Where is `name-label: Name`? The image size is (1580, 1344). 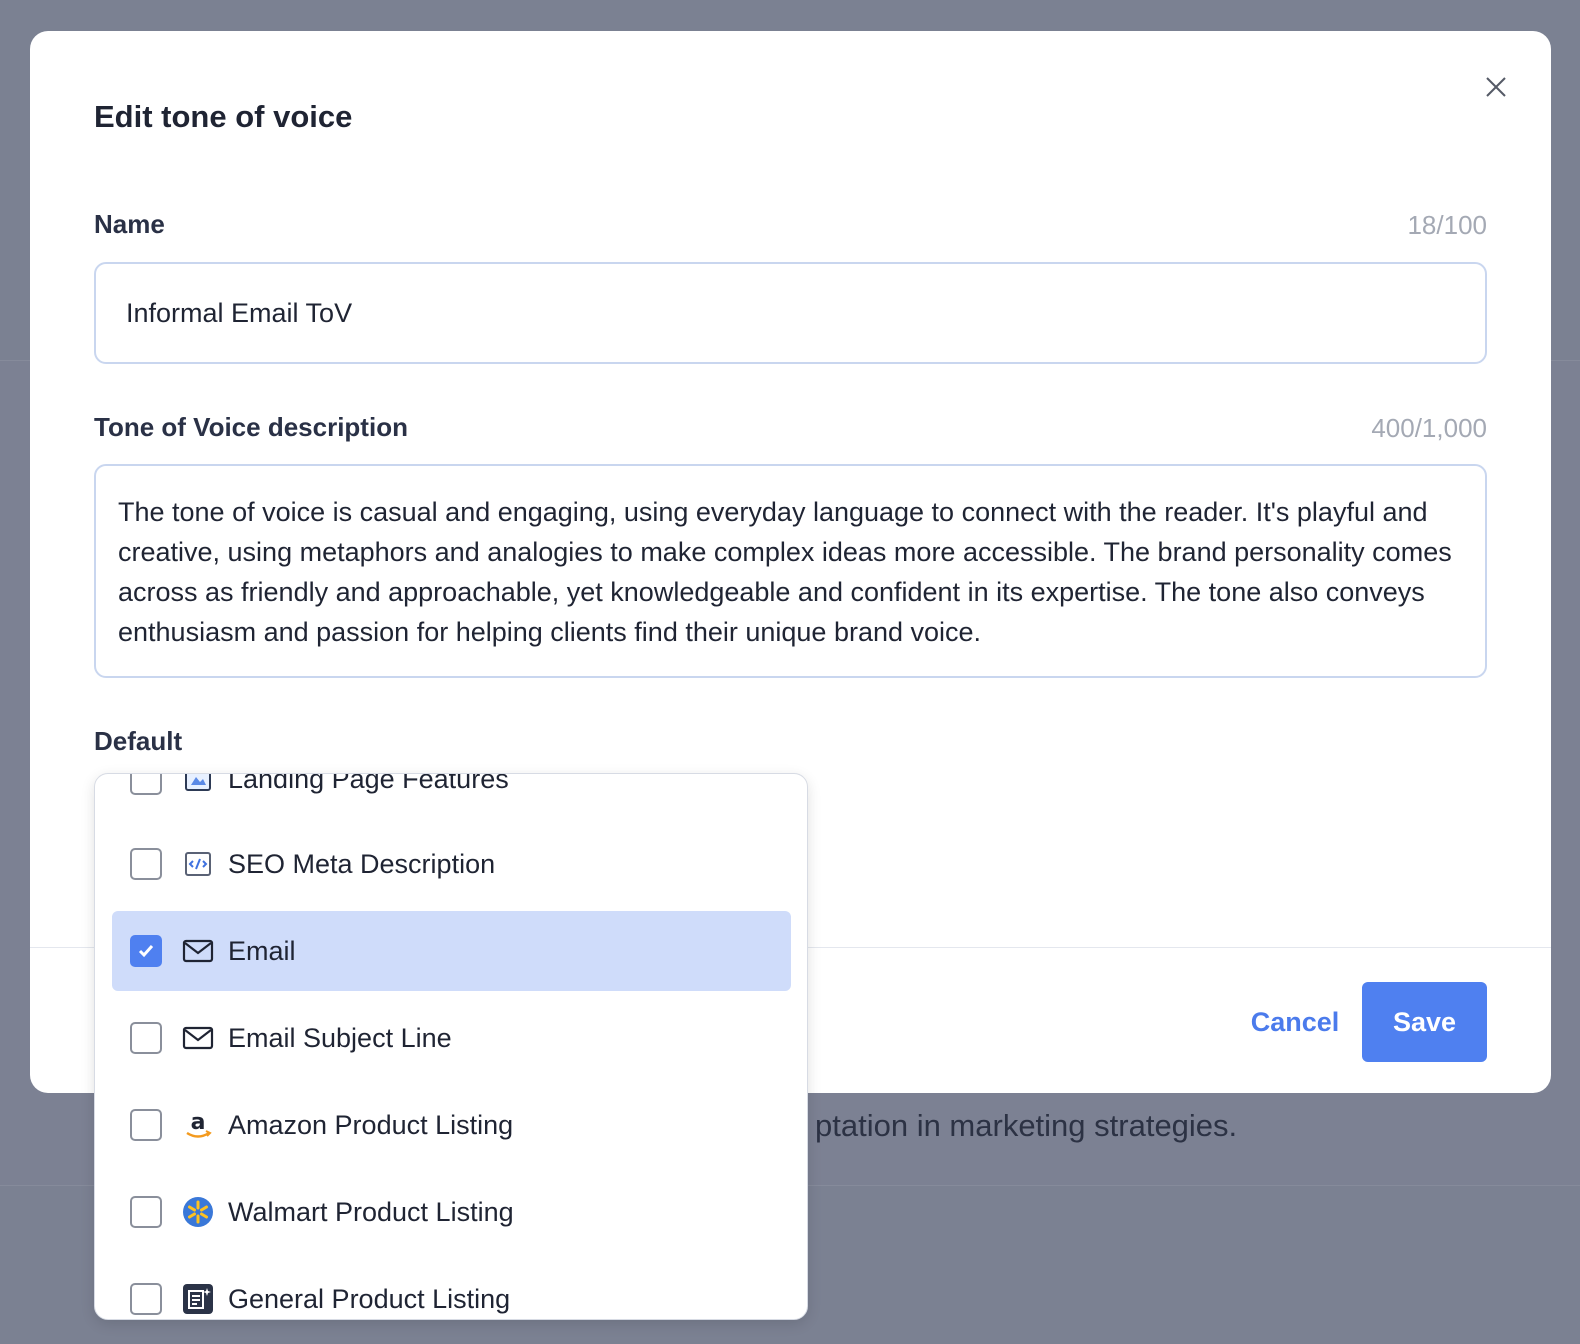 name-label: Name is located at coordinates (129, 224).